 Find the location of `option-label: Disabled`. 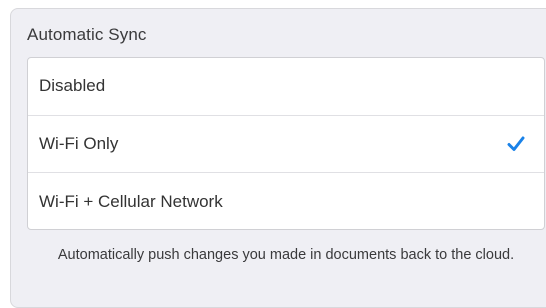

option-label: Disabled is located at coordinates (72, 86).